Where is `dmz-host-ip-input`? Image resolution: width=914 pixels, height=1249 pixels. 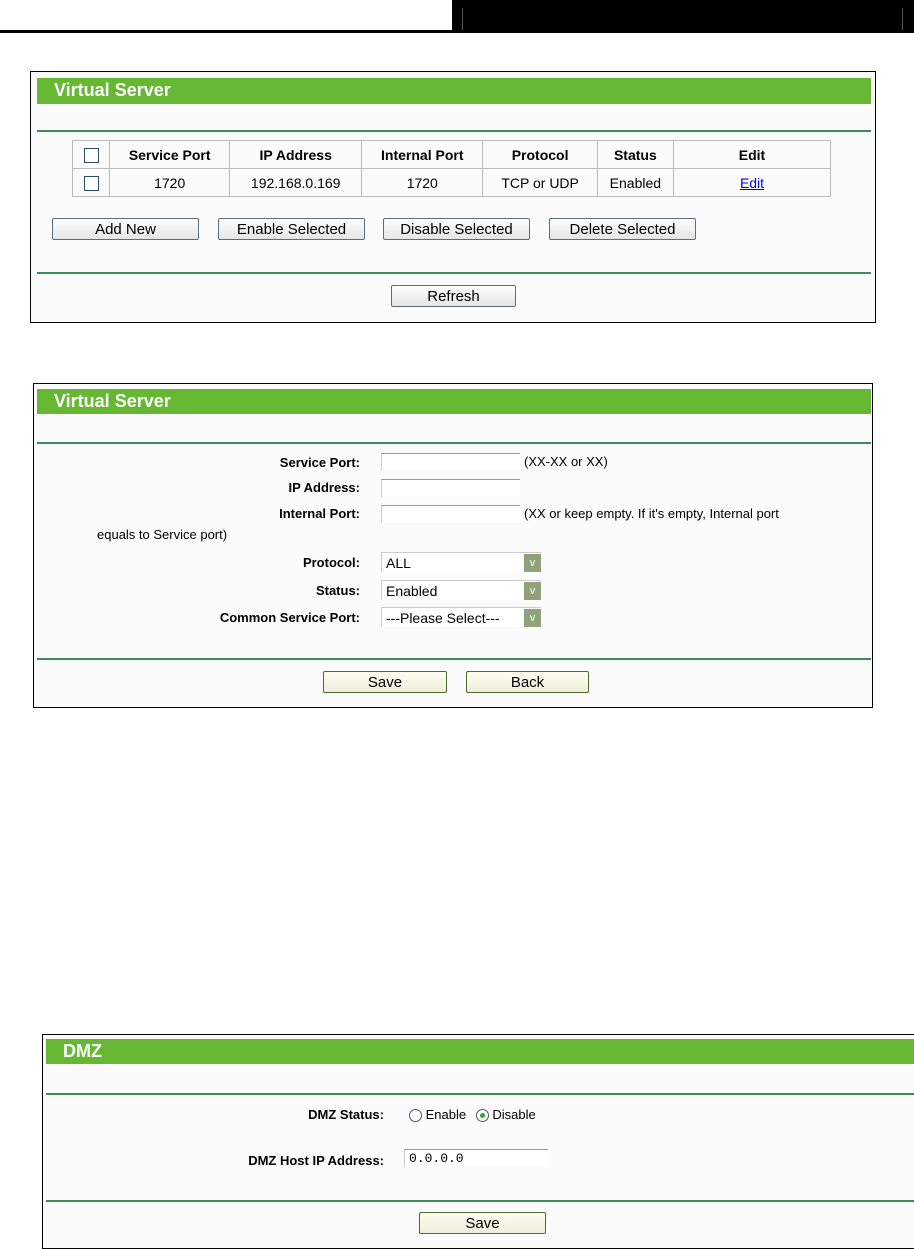
dmz-host-ip-input is located at coordinates (476, 1158).